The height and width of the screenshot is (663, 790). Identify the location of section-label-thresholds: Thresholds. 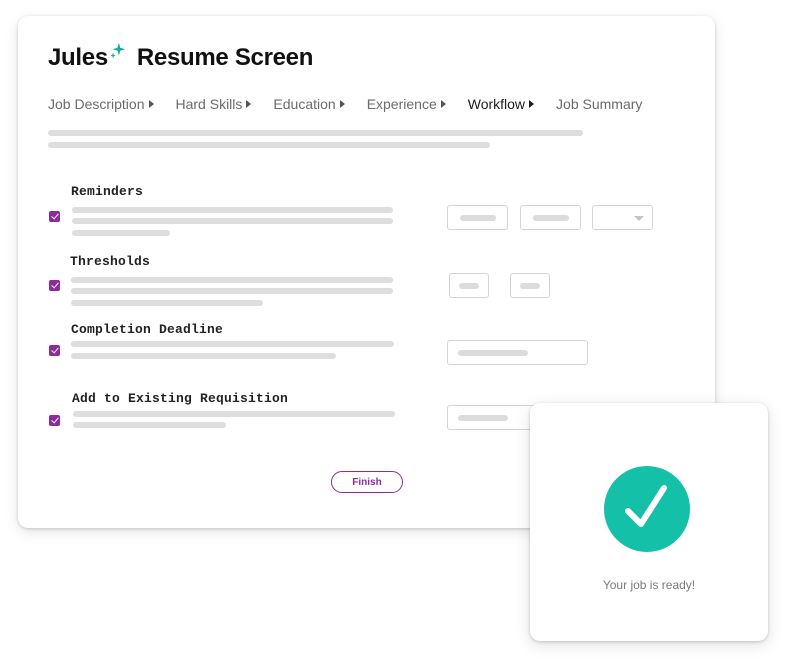
(110, 261).